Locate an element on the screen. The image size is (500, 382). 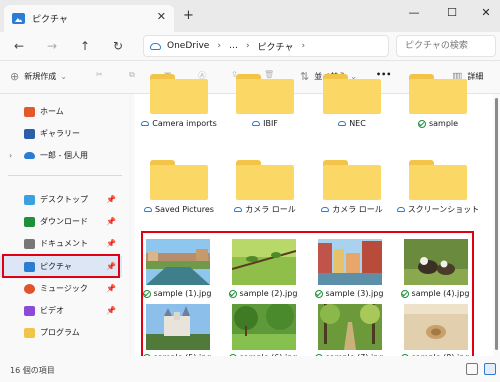
cut-icon: ✂ is located at coordinates (99, 74).